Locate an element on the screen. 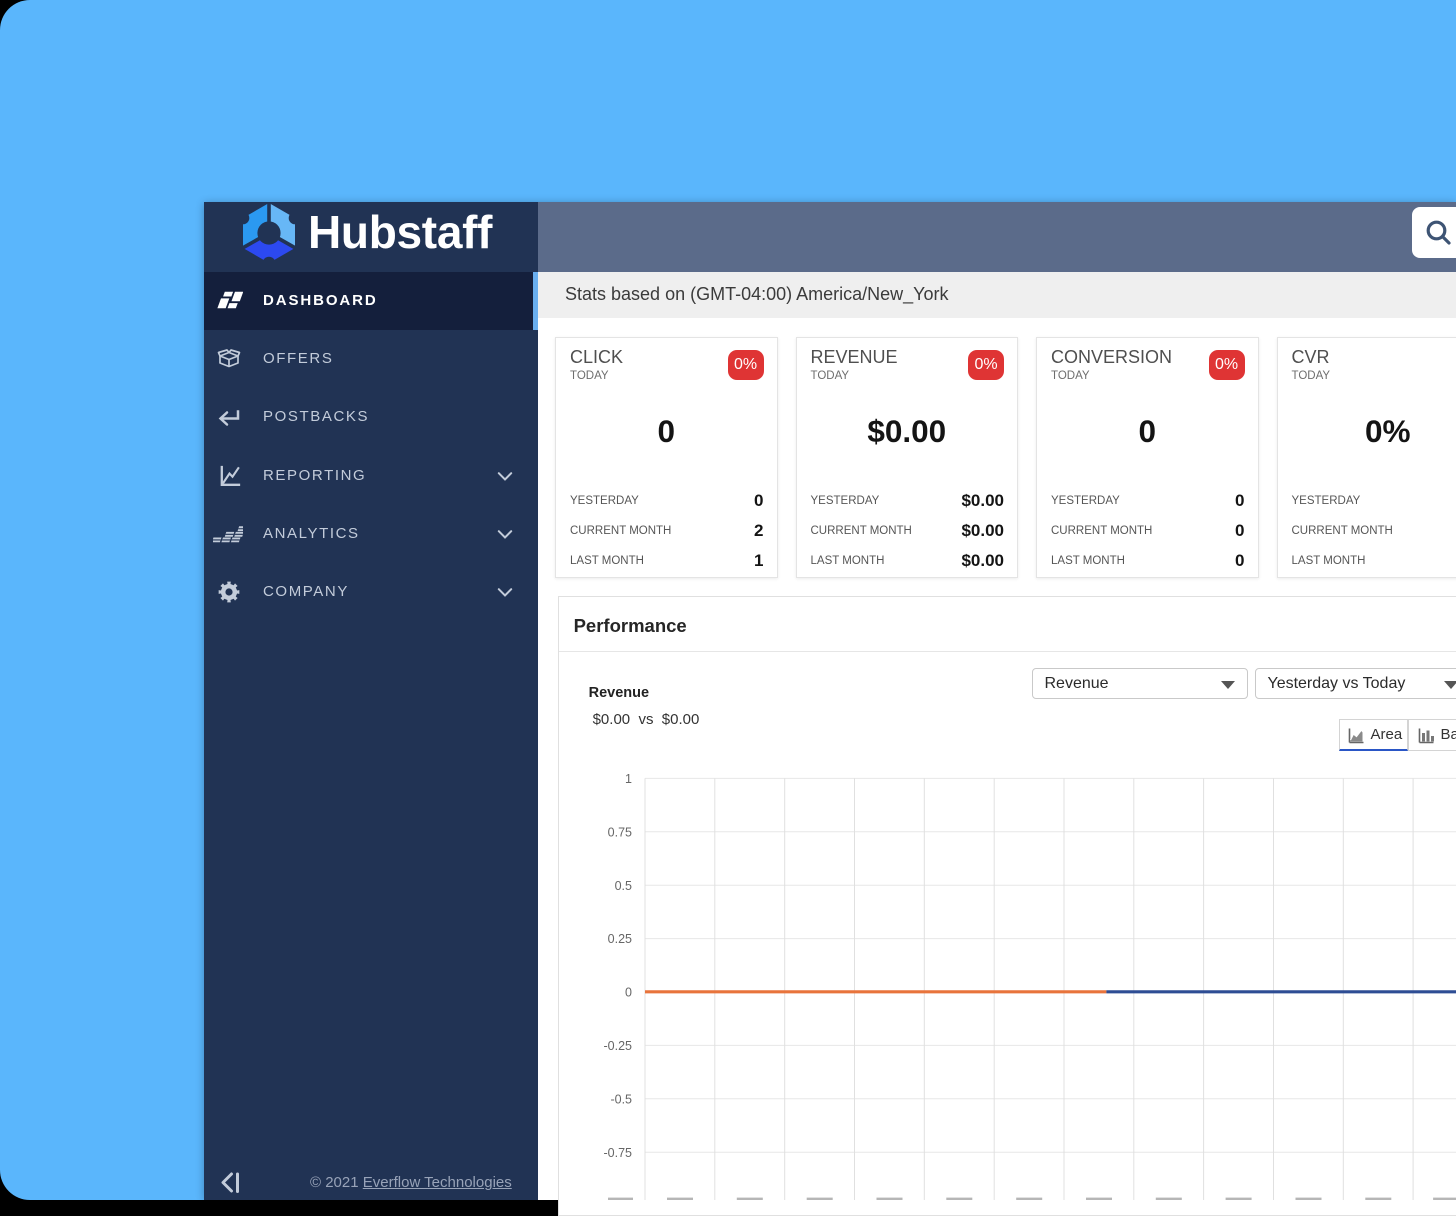 The height and width of the screenshot is (1216, 1456). svg-text: -0.5 is located at coordinates (621, 1099).